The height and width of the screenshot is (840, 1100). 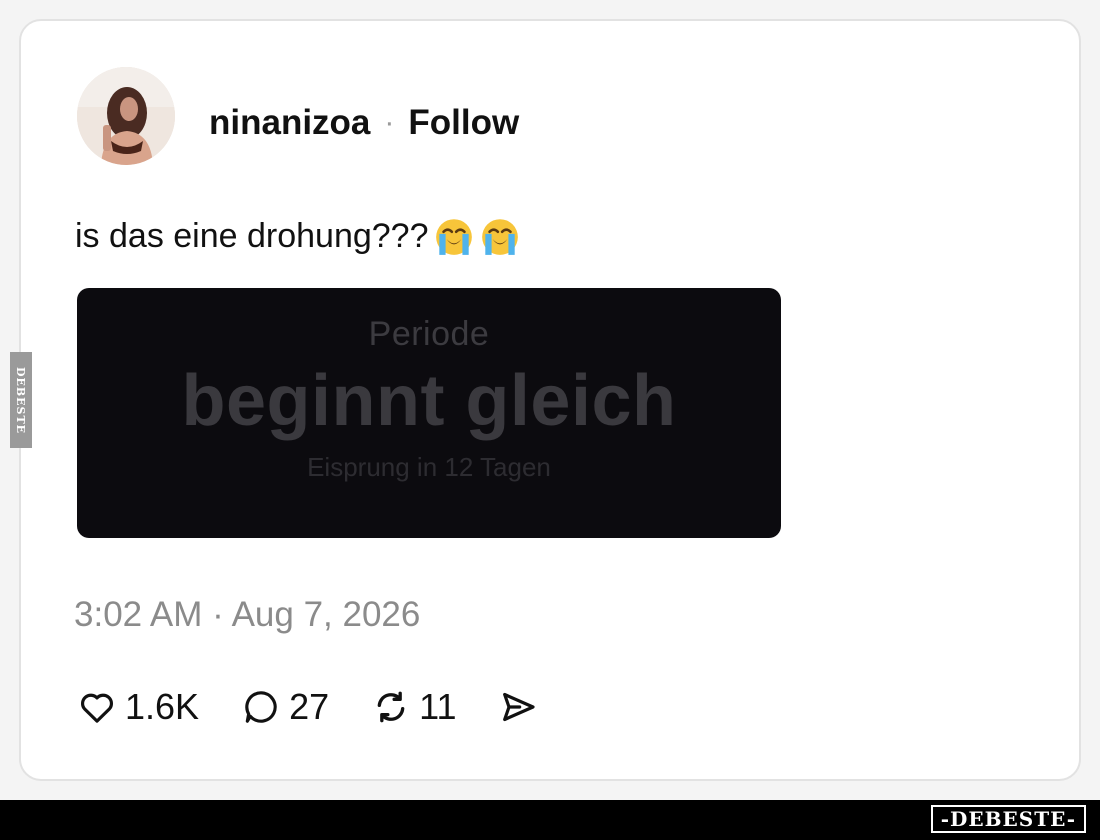 I want to click on like-button: 1.6K, so click(x=138, y=707).